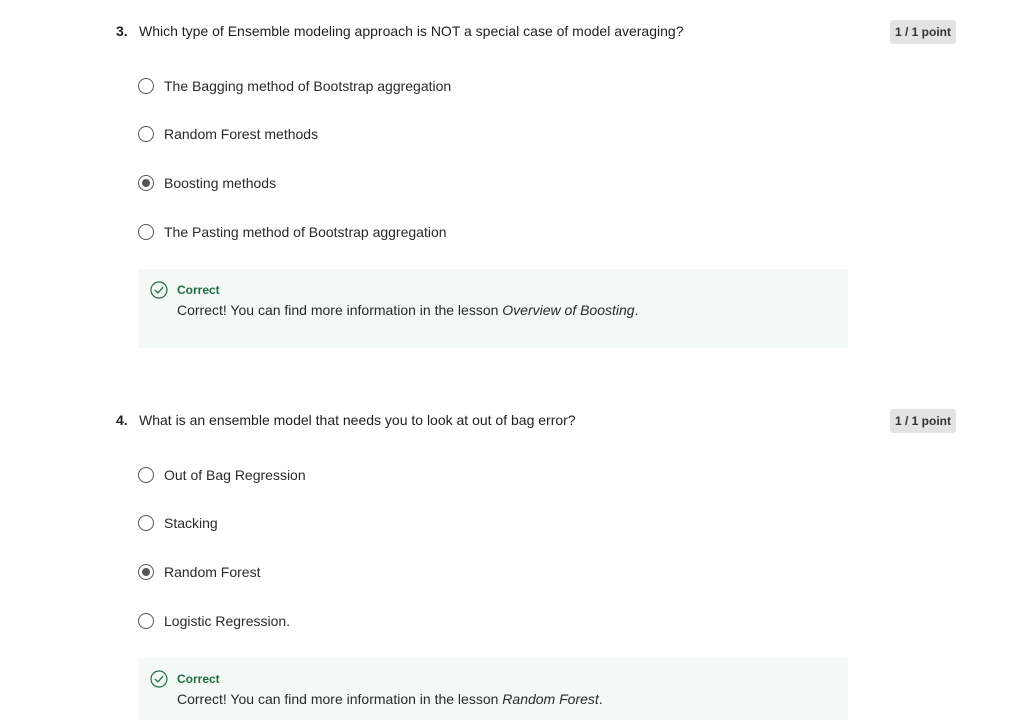 The height and width of the screenshot is (720, 1012). I want to click on option-radio: Random Forest, so click(199, 572).